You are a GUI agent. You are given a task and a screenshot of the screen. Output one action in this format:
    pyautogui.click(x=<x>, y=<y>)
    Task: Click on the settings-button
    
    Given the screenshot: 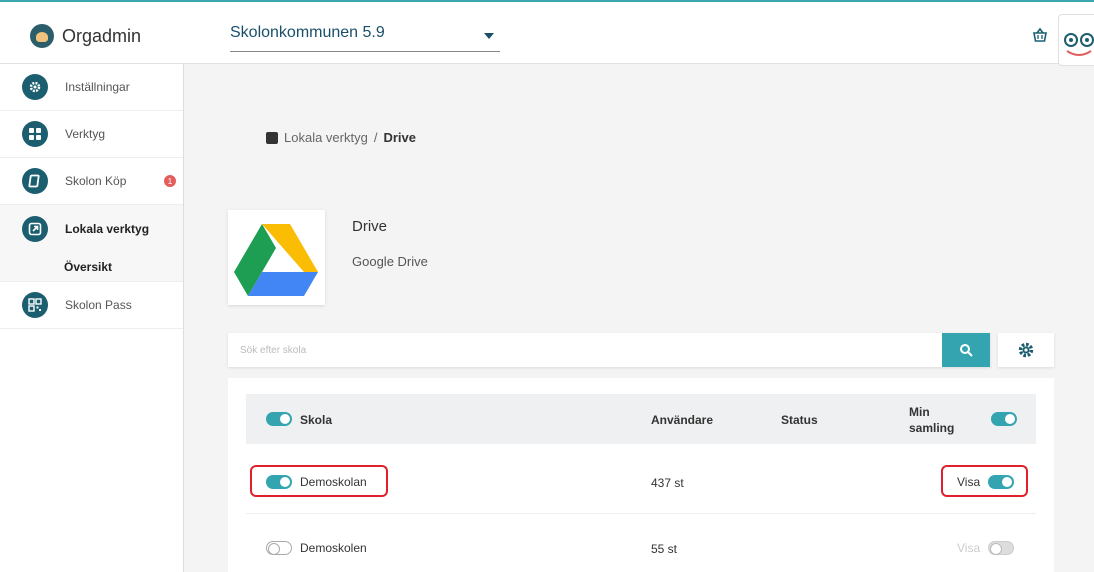 What is the action you would take?
    pyautogui.click(x=1026, y=350)
    